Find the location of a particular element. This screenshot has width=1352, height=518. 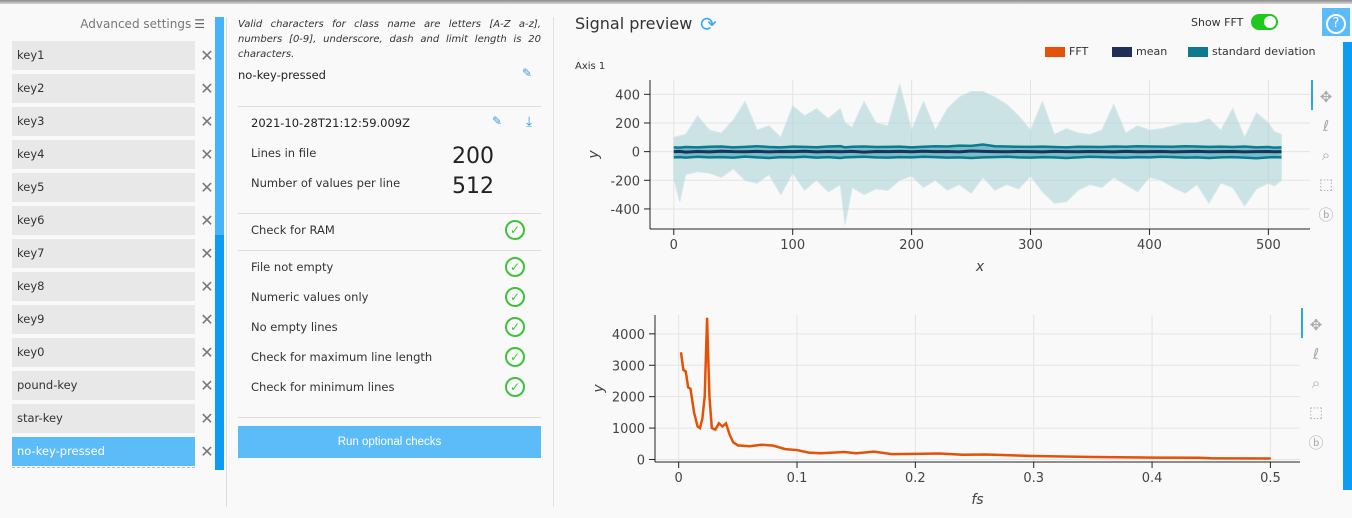

mean-line is located at coordinates (977, 151).